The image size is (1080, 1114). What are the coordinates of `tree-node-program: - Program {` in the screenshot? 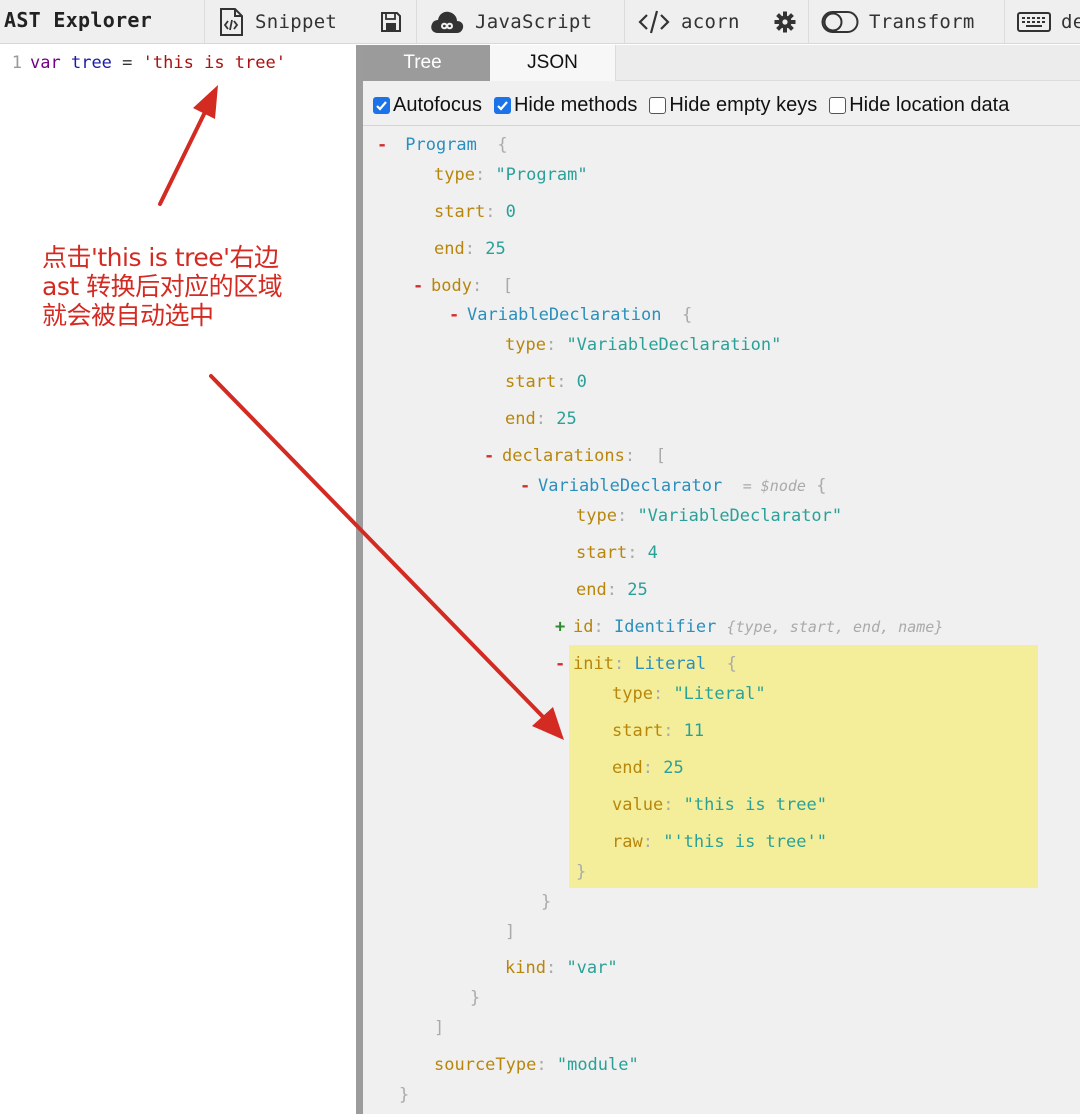 It's located at (442, 145).